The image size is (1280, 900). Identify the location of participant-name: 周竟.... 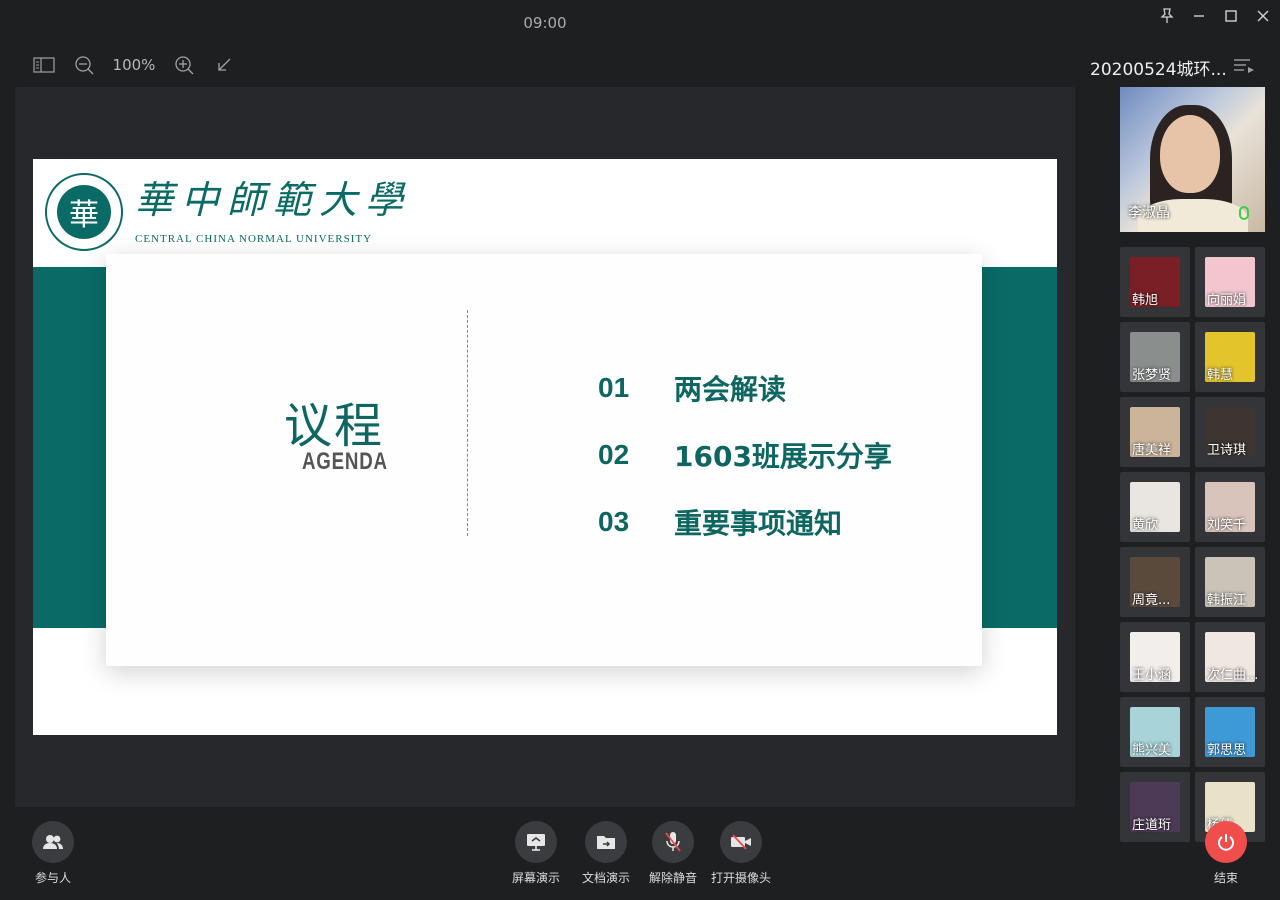
(1151, 600).